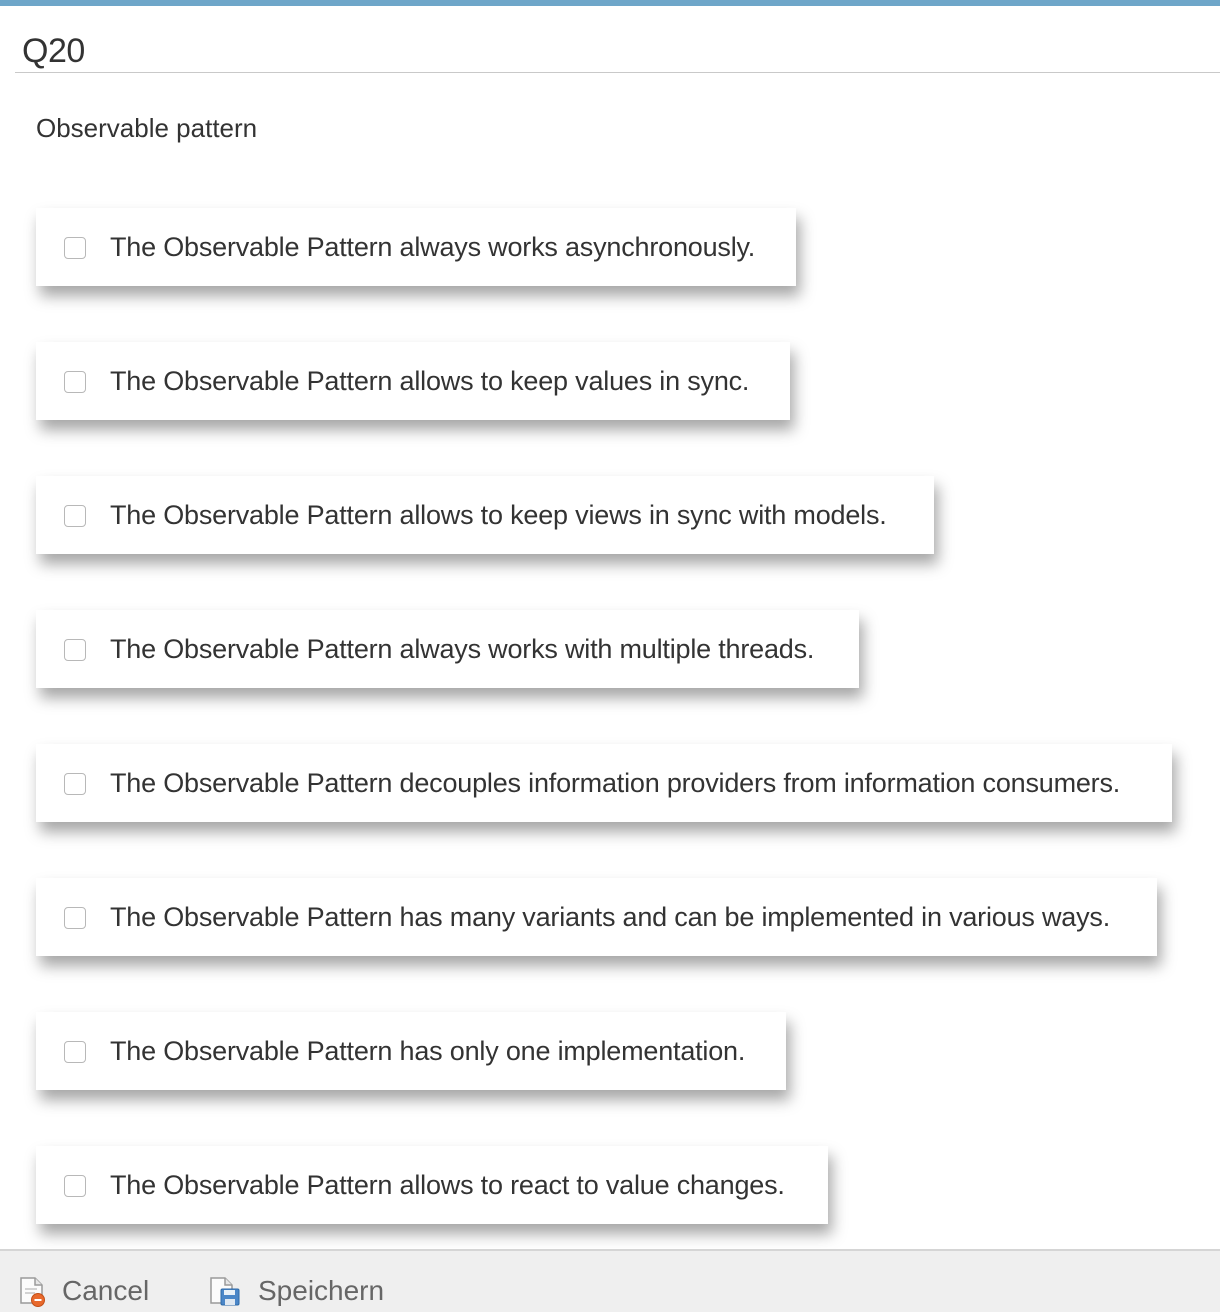 Image resolution: width=1220 pixels, height=1312 pixels. Describe the element at coordinates (225, 1291) in the screenshot. I see `save-document-icon` at that location.